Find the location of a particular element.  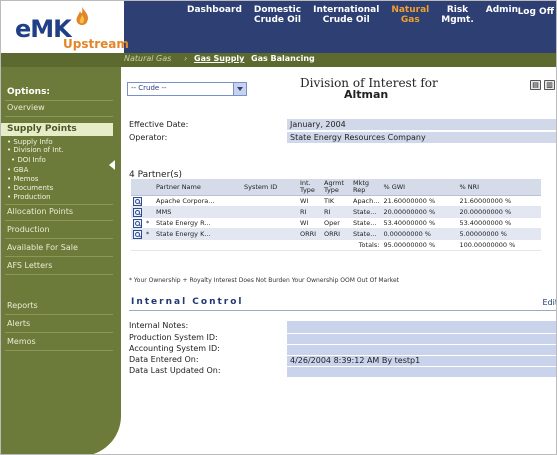

document-icon: ▥ is located at coordinates (549, 85).